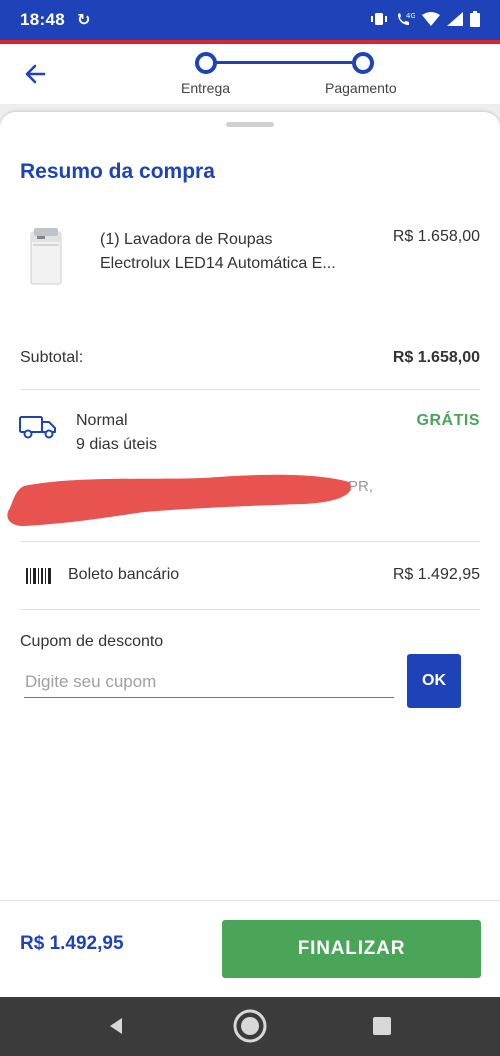 This screenshot has height=1056, width=500. I want to click on status-icons: 4G, so click(425, 20).